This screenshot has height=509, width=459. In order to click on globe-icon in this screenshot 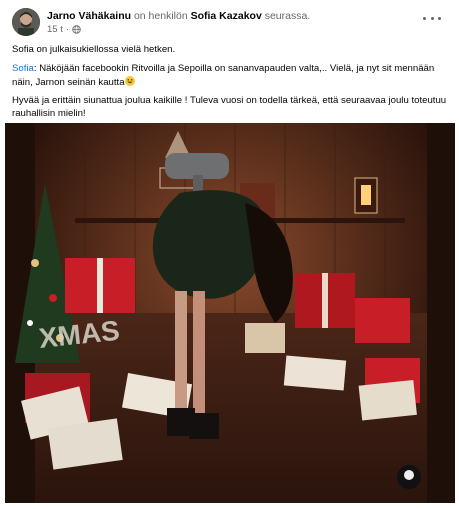, I will do `click(76, 29)`.